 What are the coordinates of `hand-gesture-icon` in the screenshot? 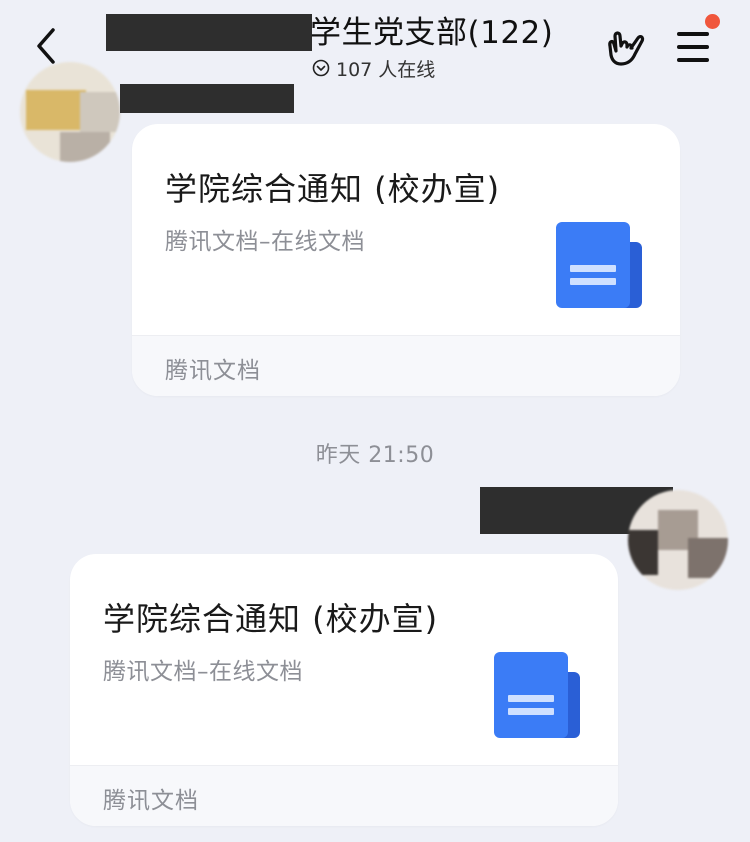 It's located at (626, 48).